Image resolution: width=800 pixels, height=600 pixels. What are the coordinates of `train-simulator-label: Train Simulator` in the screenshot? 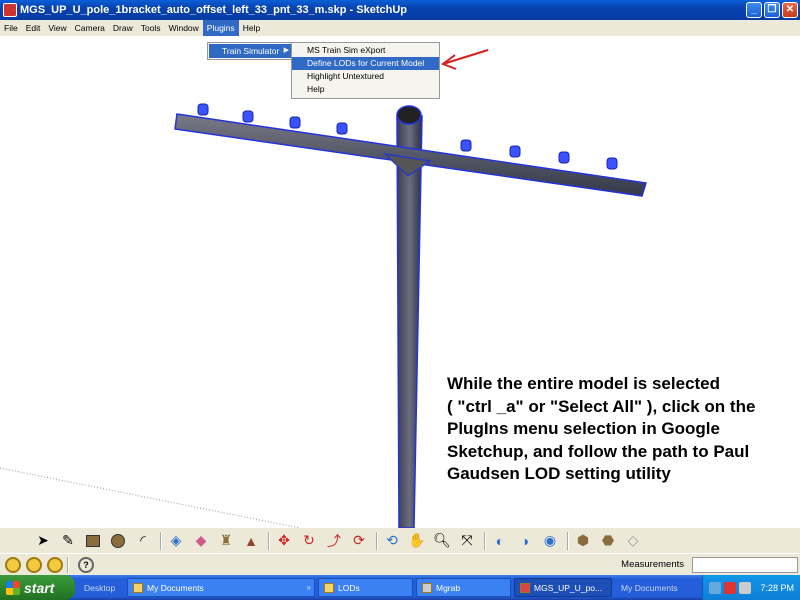 It's located at (251, 51).